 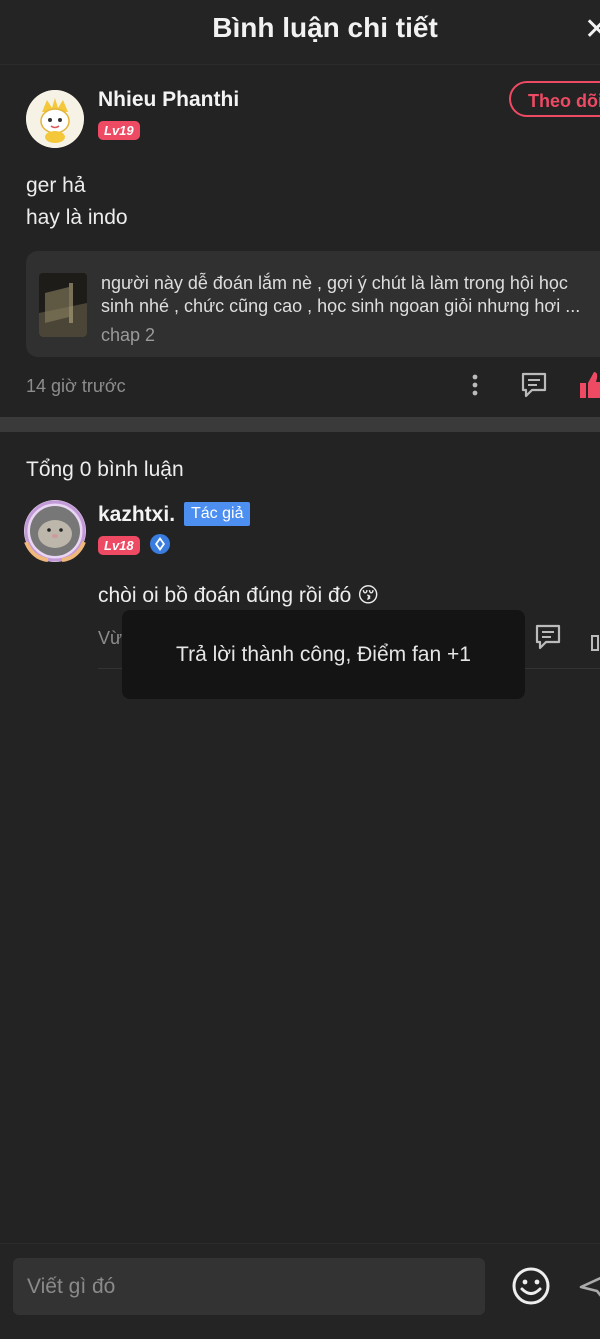 What do you see at coordinates (119, 545) in the screenshot?
I see `level-badge: Lv18` at bounding box center [119, 545].